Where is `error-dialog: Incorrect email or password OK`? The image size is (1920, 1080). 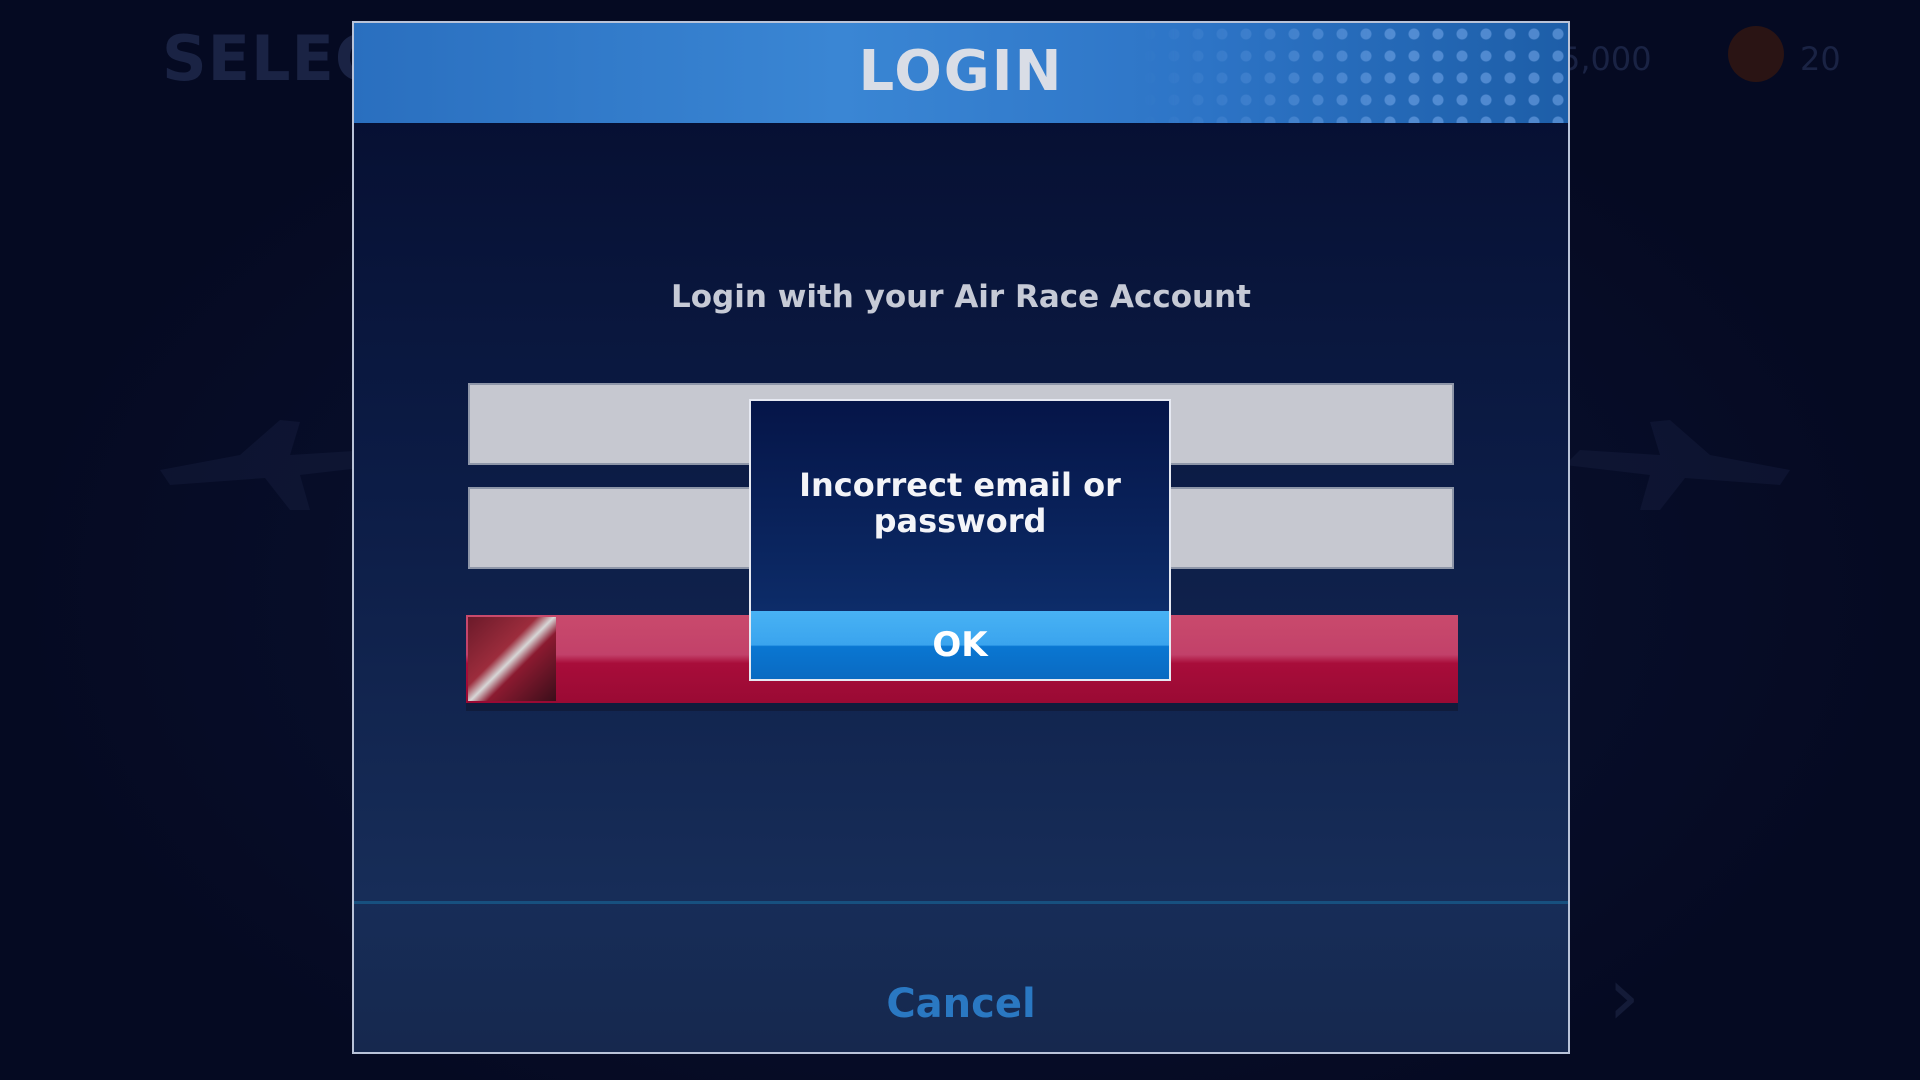
error-dialog: Incorrect email or password OK is located at coordinates (960, 540).